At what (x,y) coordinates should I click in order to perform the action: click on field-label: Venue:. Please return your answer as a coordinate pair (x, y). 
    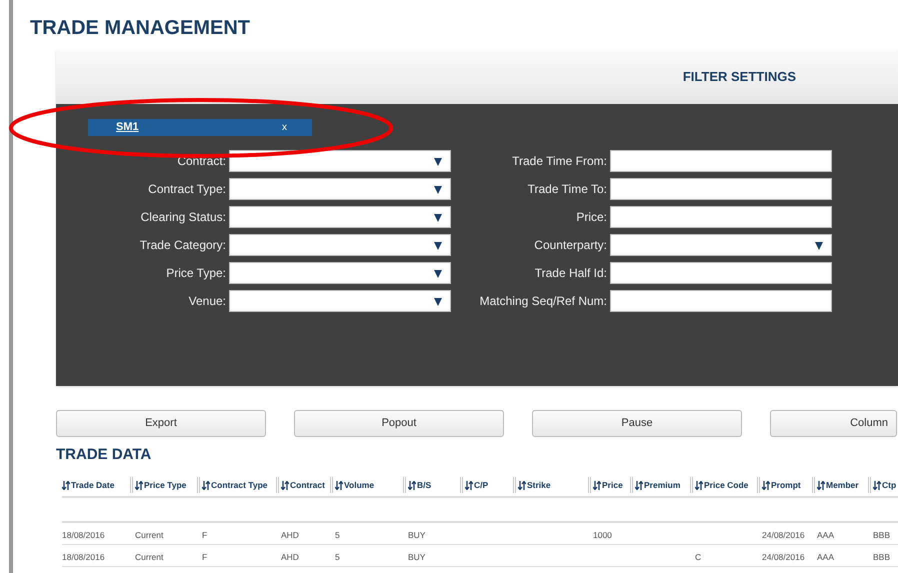
    Looking at the image, I should click on (207, 301).